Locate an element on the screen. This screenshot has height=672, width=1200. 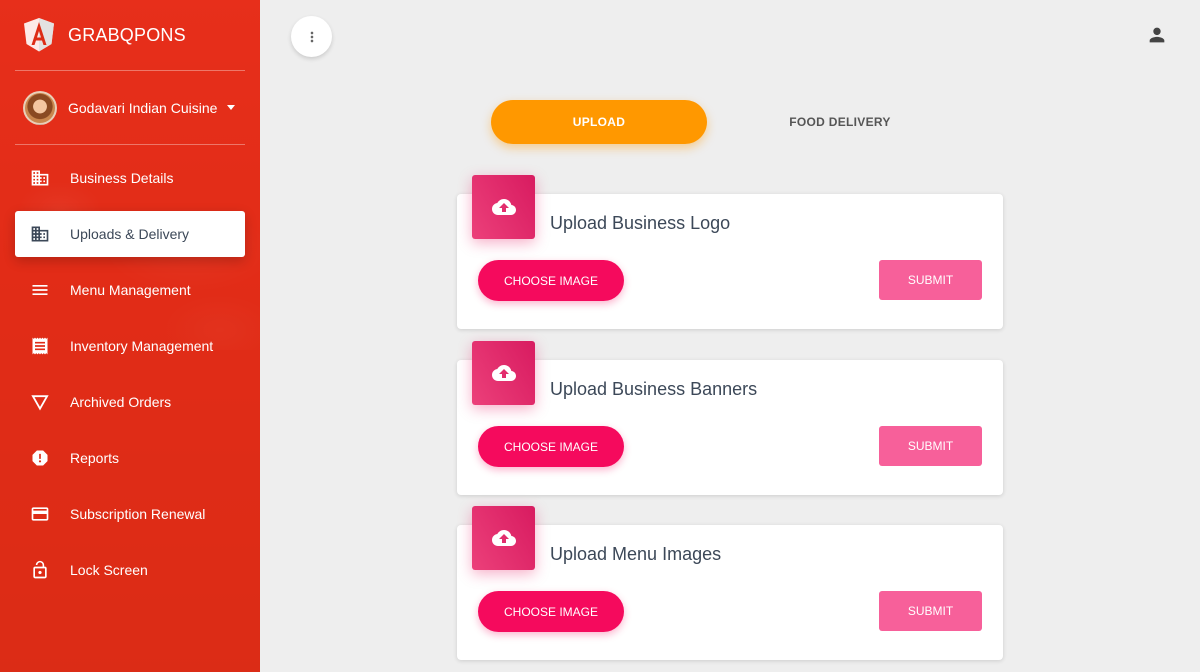
sidebar-item-label: Archived Orders is located at coordinates (121, 402).